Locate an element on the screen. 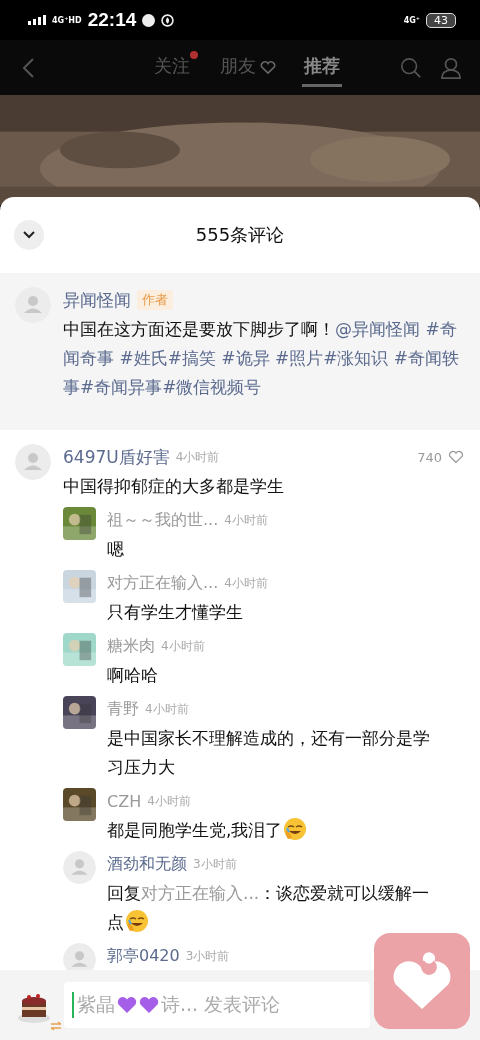  nav-tab: 关注 is located at coordinates (172, 67).